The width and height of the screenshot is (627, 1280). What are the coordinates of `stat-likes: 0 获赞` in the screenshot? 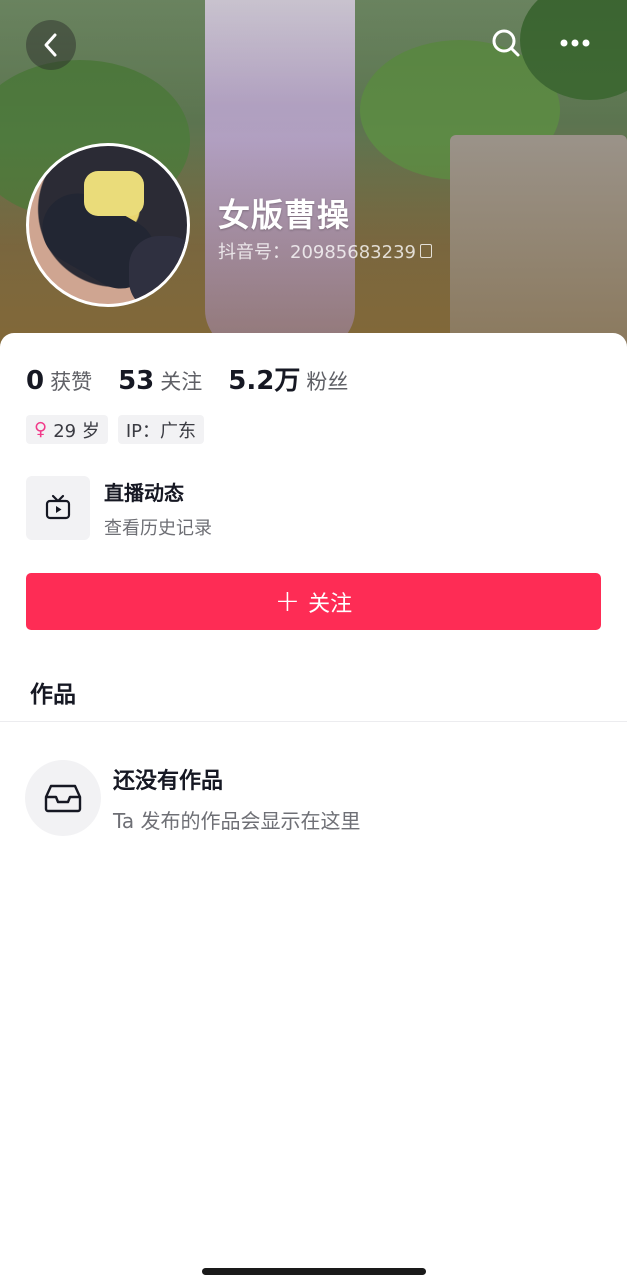 It's located at (59, 381).